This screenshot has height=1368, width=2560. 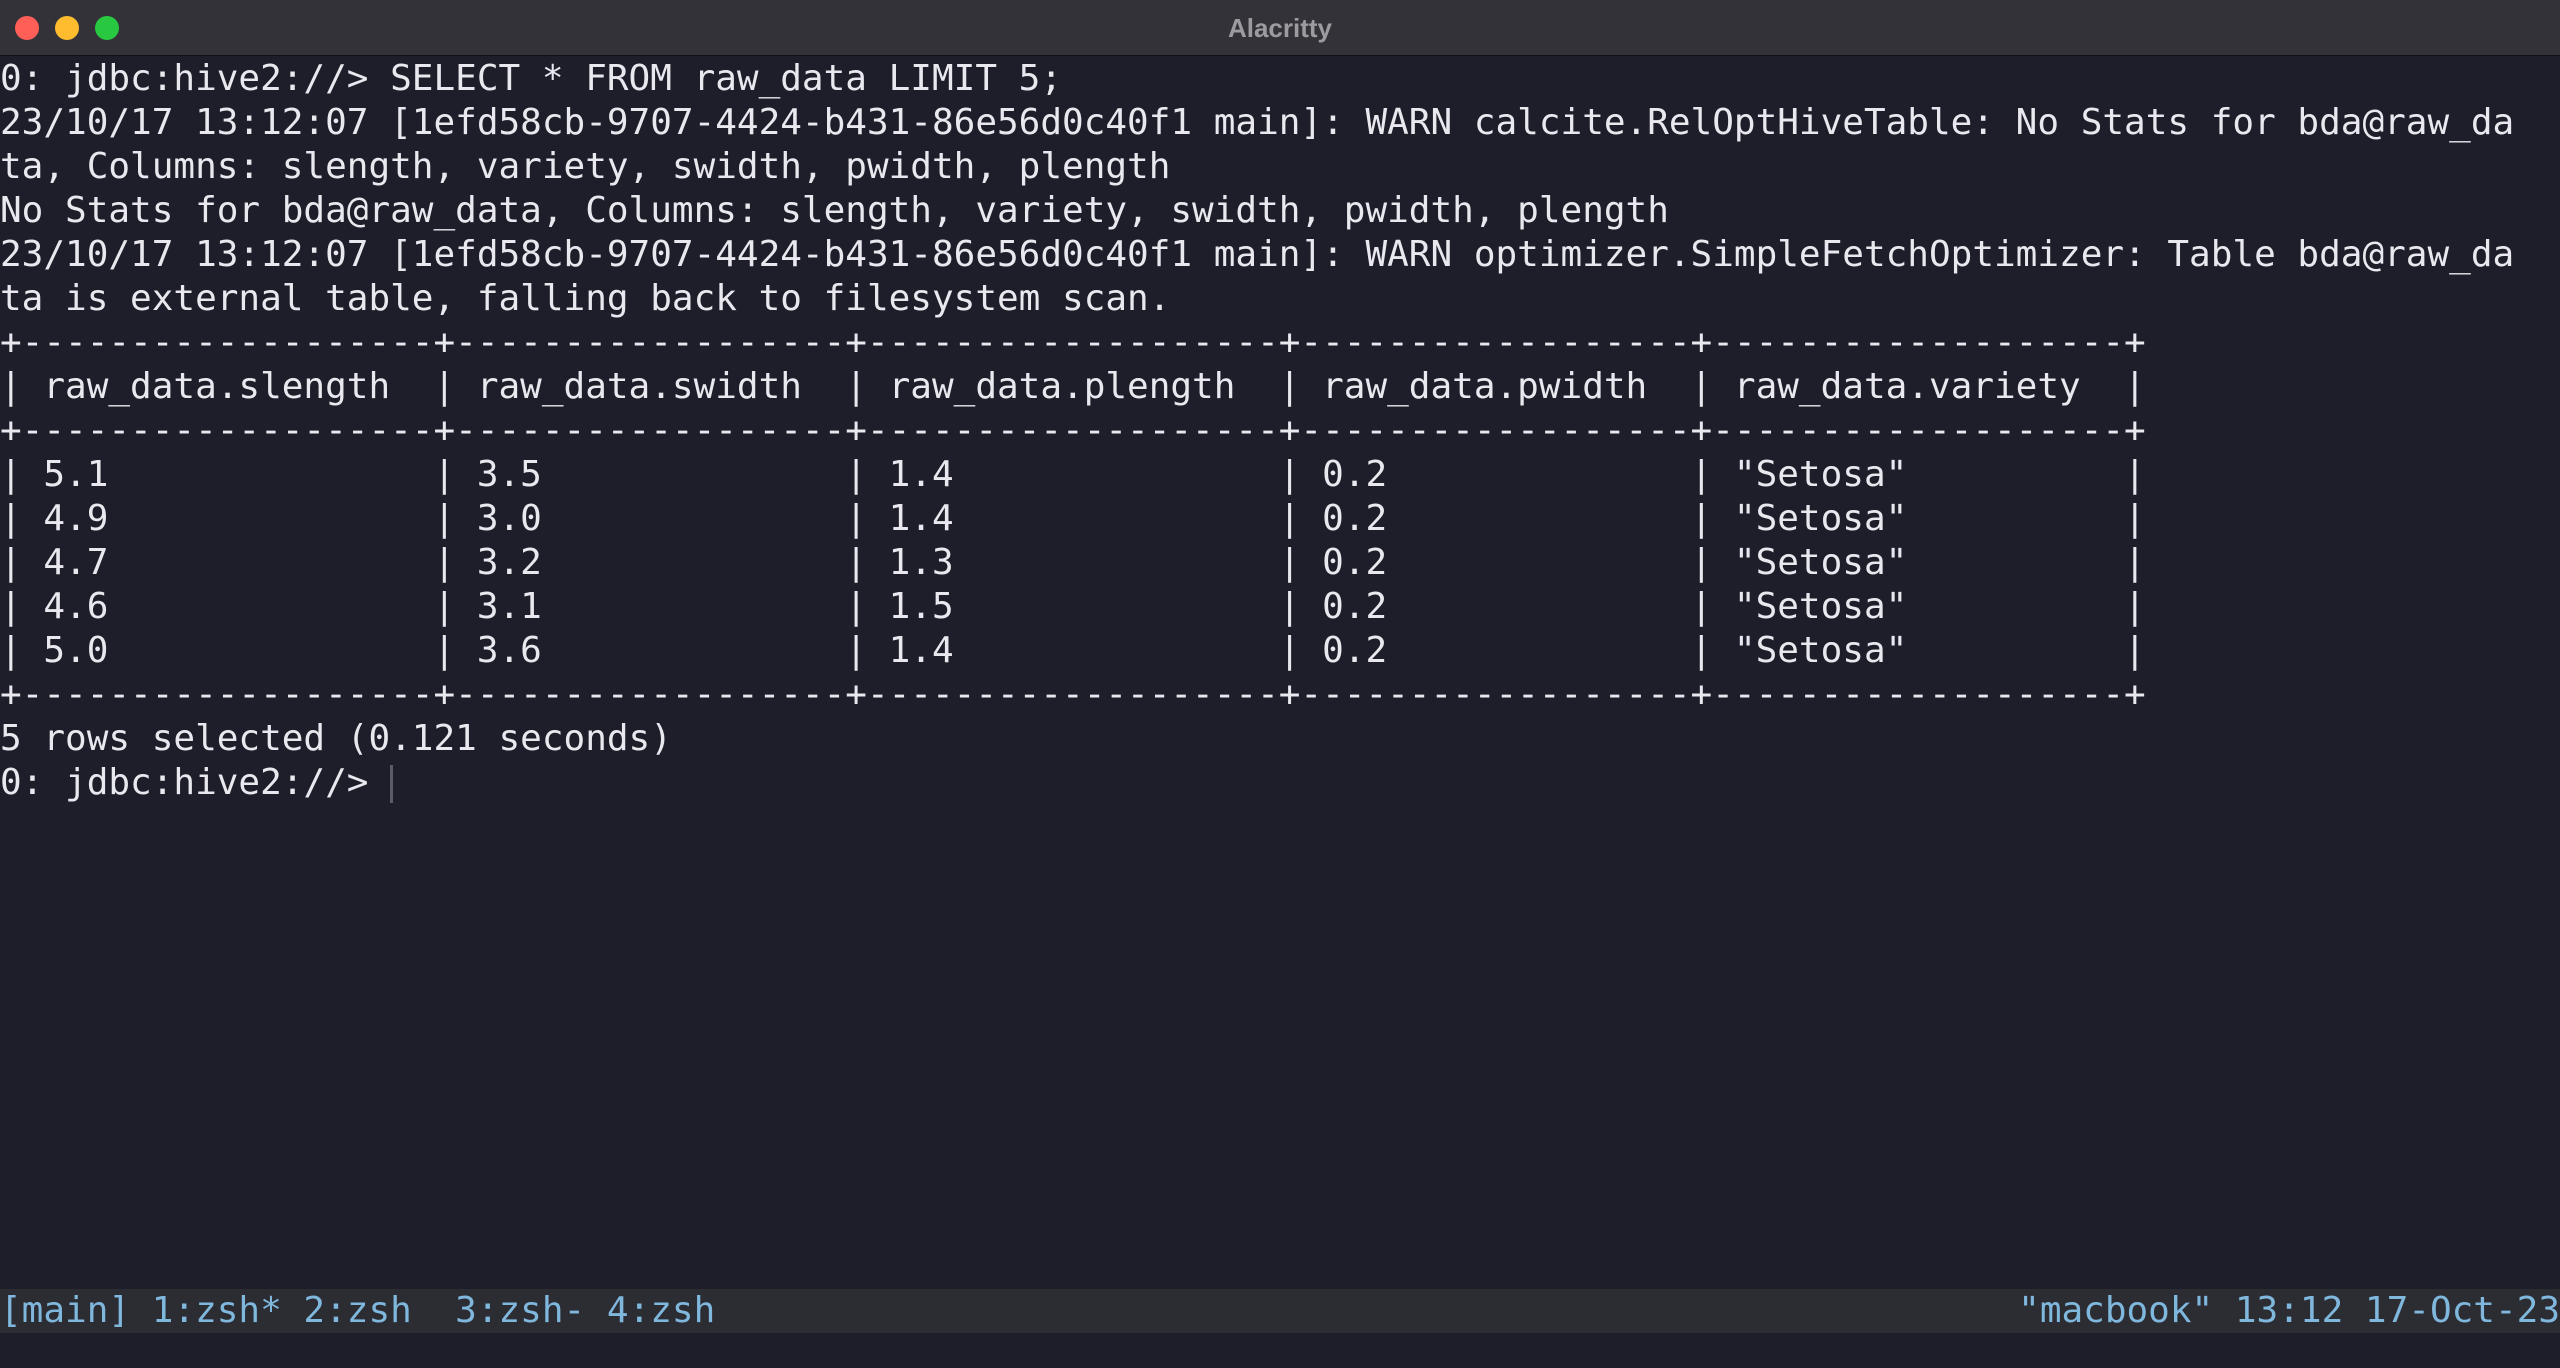 I want to click on result-table-row: | 5.1 | 3.5 | 1.4 | 0.2 | "Setosa" |, so click(x=1073, y=474).